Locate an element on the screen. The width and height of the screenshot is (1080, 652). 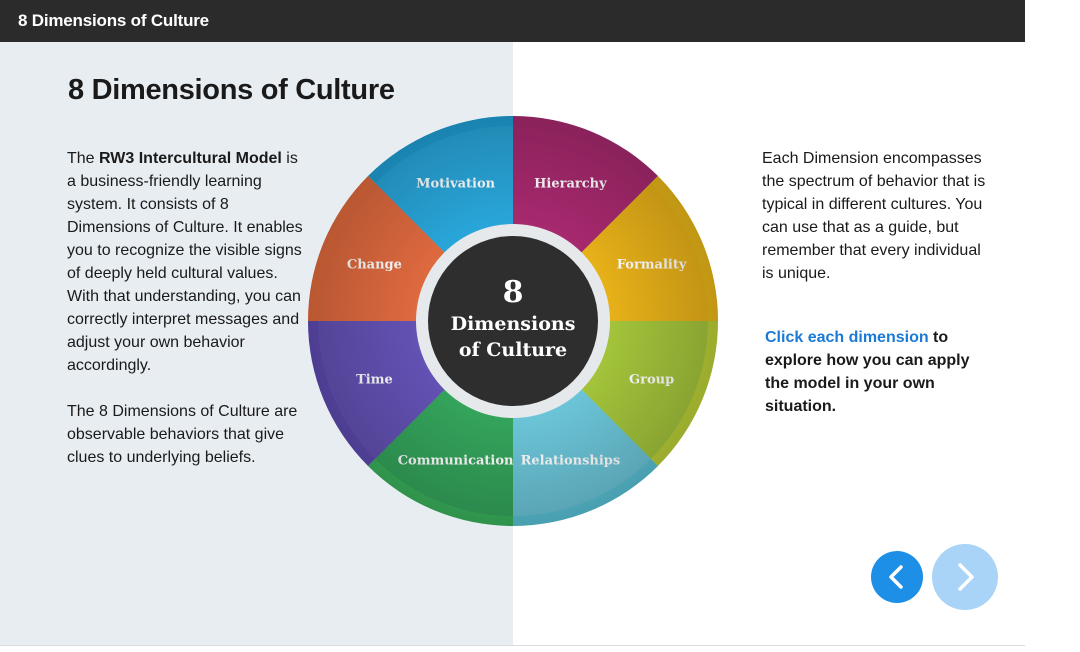
center-line-1: Dimensions is located at coordinates (513, 324).